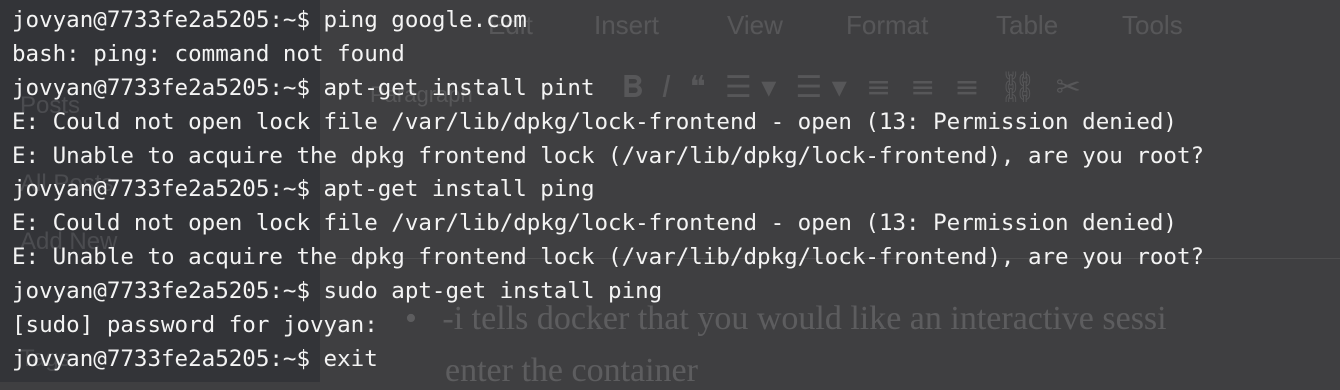 The height and width of the screenshot is (390, 1340). Describe the element at coordinates (676, 360) in the screenshot. I see `terminal-prompt-line: jovyan@7733fe2a5205:~$ exit` at that location.